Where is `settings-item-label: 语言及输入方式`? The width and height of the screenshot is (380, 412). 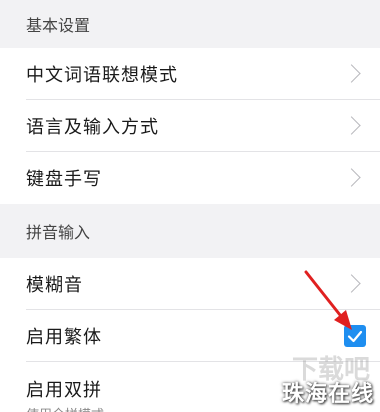
settings-item-label: 语言及输入方式 is located at coordinates (92, 127).